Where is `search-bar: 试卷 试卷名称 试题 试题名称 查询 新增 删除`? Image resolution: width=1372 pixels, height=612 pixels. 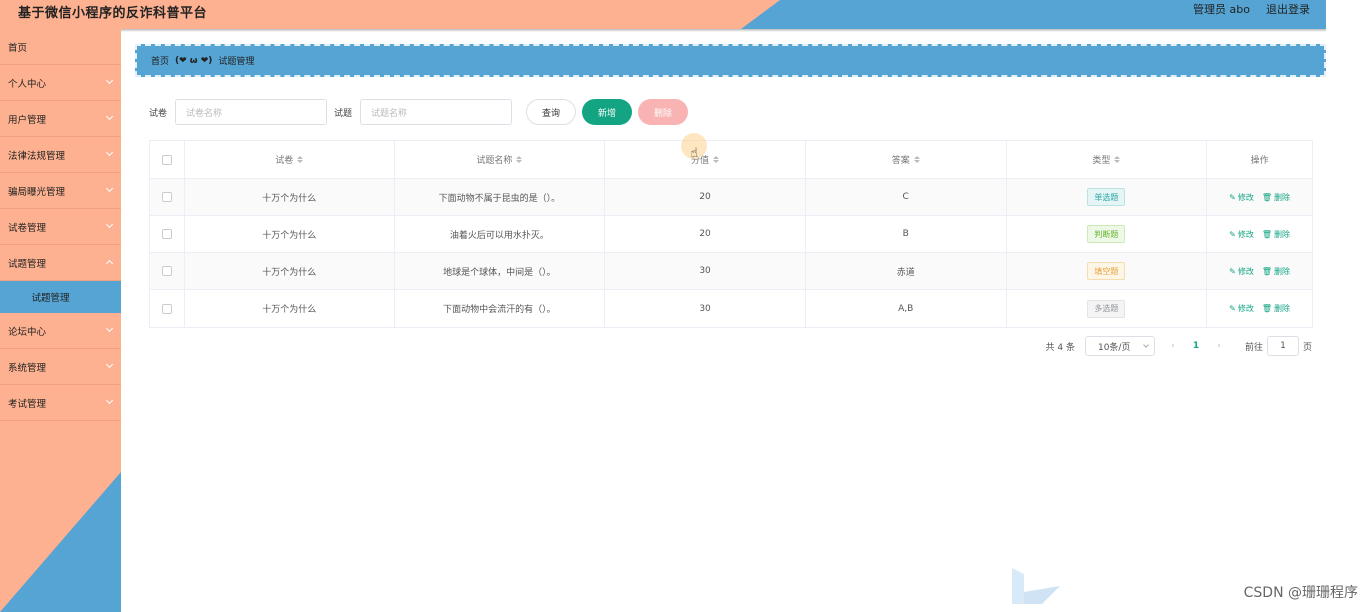
search-bar: 试卷 试卷名称 试题 试题名称 查询 新增 删除 is located at coordinates (419, 112).